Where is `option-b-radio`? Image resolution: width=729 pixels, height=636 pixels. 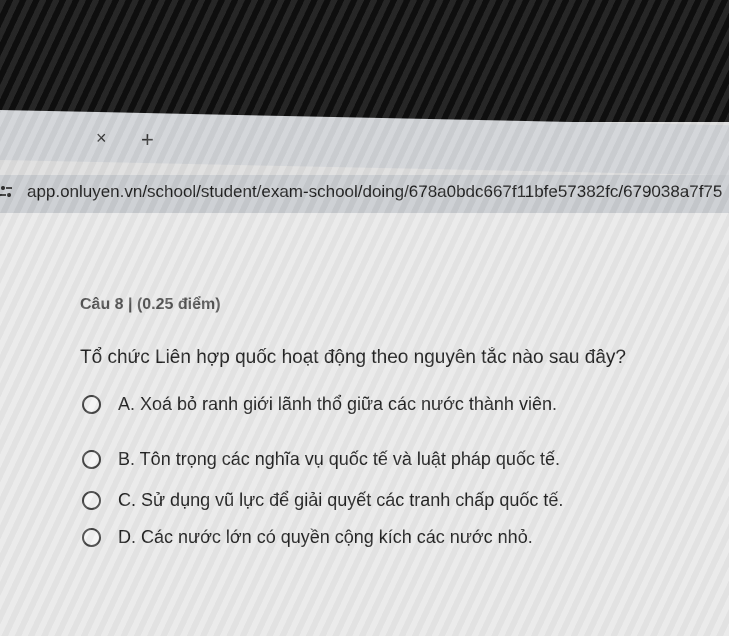
option-b-radio is located at coordinates (91, 459).